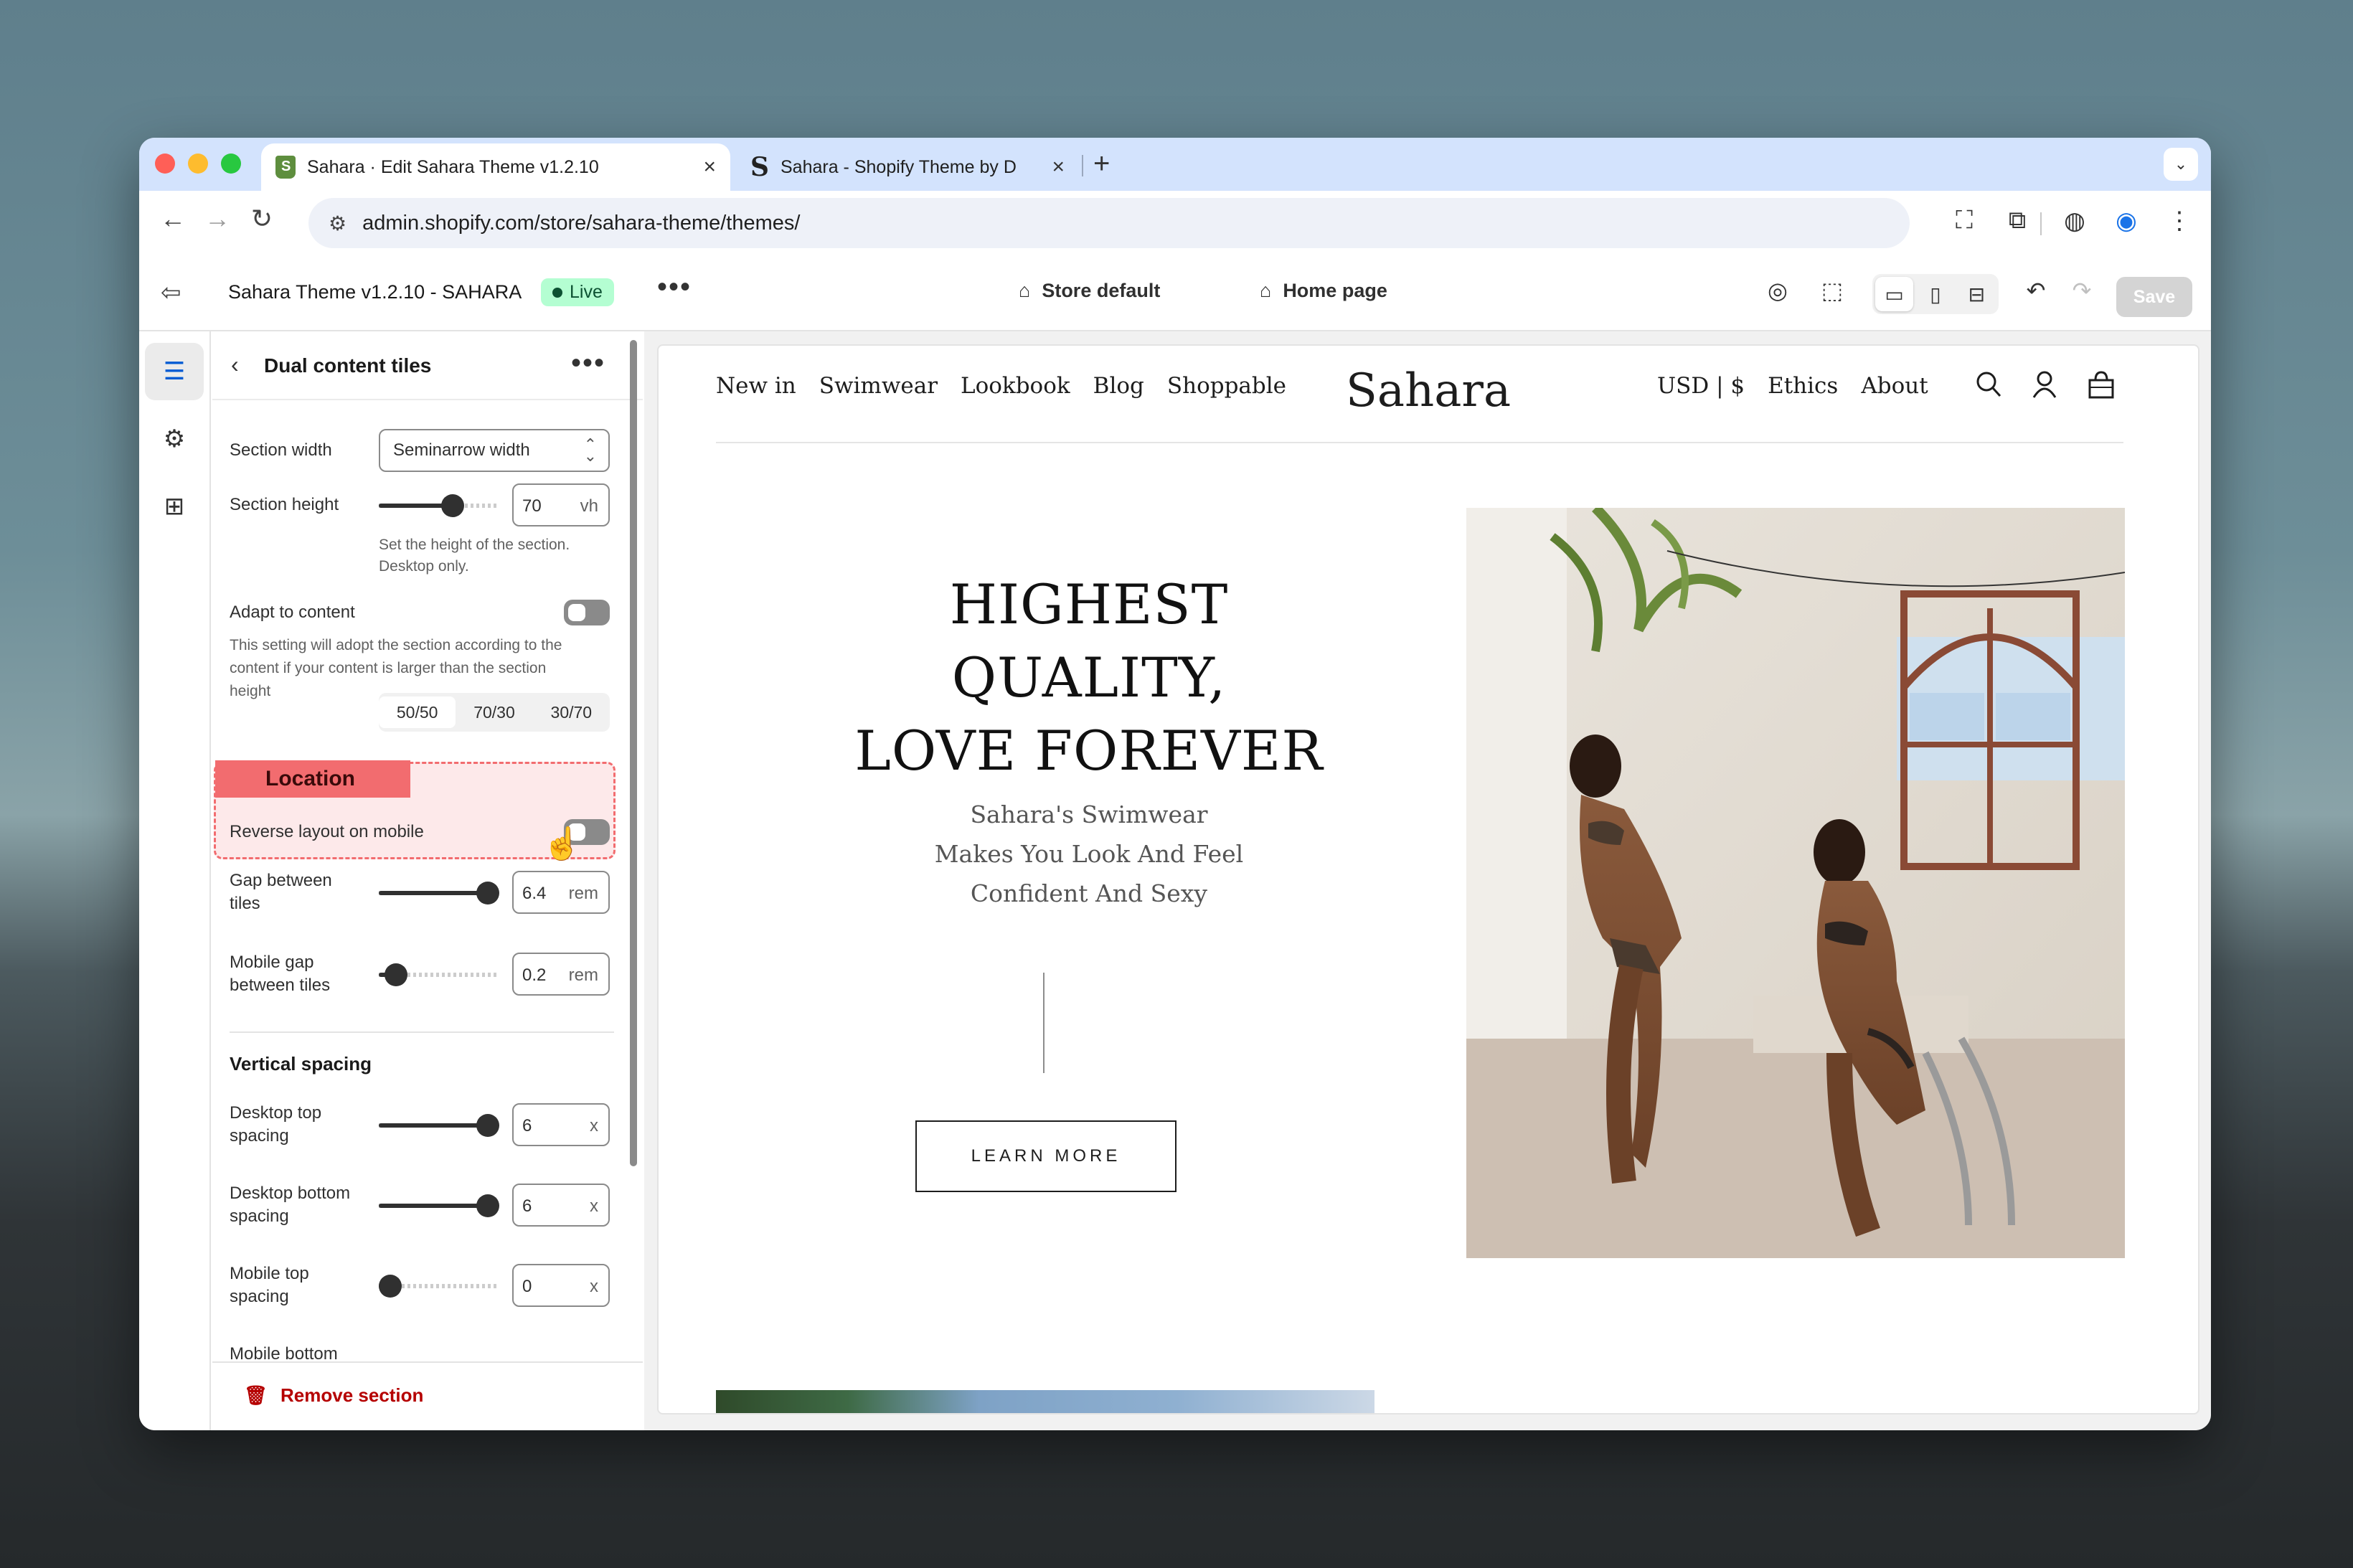 This screenshot has height=1568, width=2353. What do you see at coordinates (561, 893) in the screenshot?
I see `gap-input: 6.4 rem` at bounding box center [561, 893].